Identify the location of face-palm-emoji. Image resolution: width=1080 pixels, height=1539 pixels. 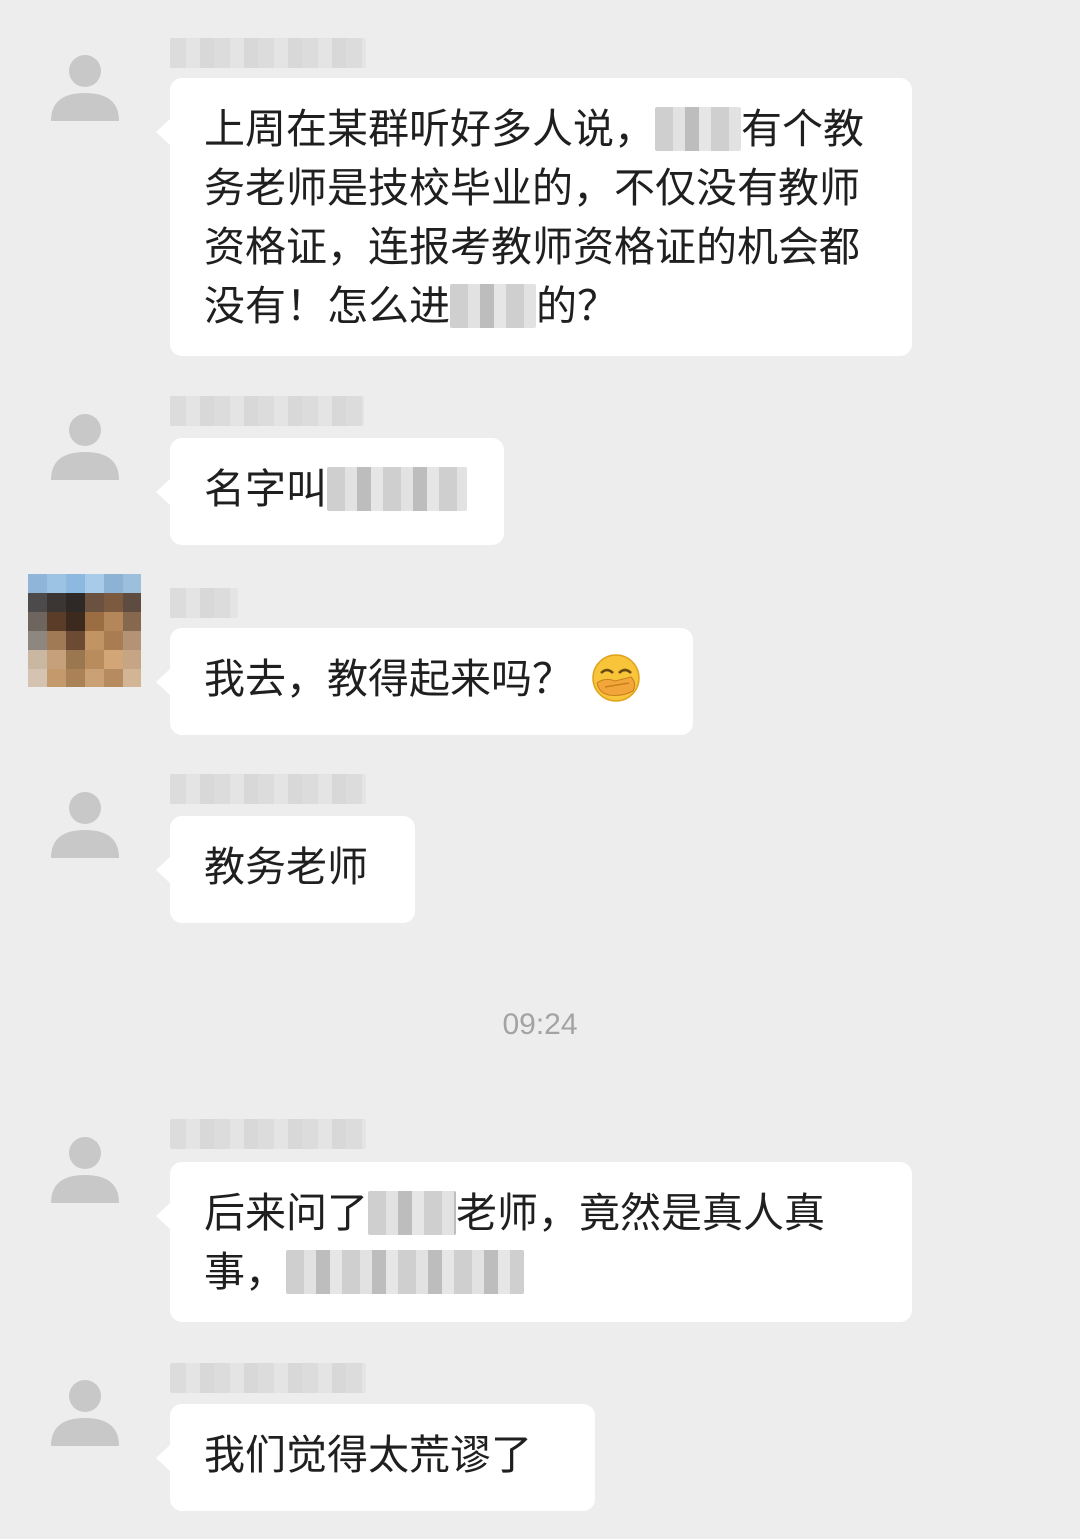
(616, 678).